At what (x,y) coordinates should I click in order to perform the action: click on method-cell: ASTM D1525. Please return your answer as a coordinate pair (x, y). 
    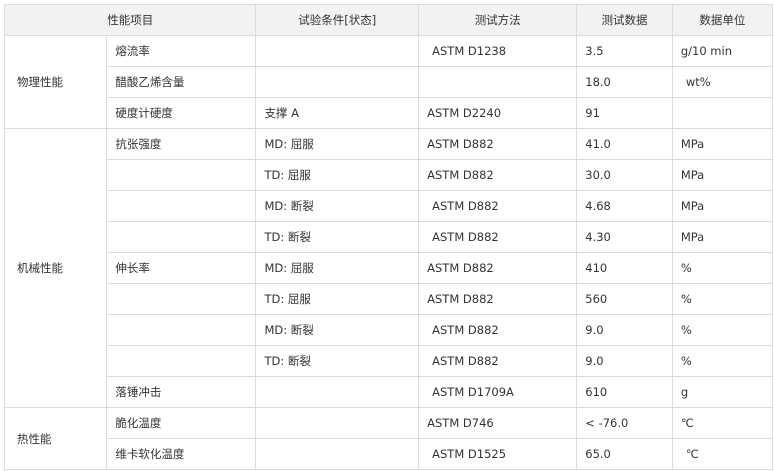
    Looking at the image, I should click on (498, 454).